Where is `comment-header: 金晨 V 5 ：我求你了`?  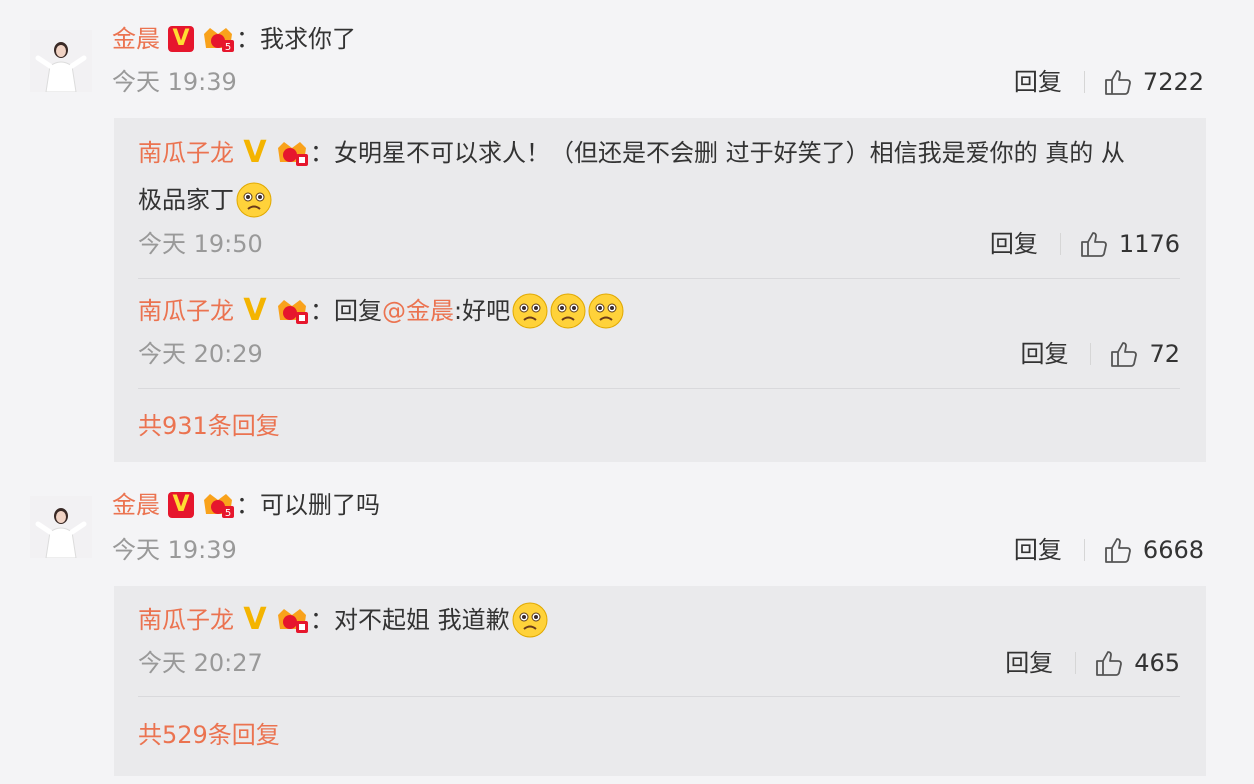
comment-header: 金晨 V 5 ：我求你了 is located at coordinates (234, 39).